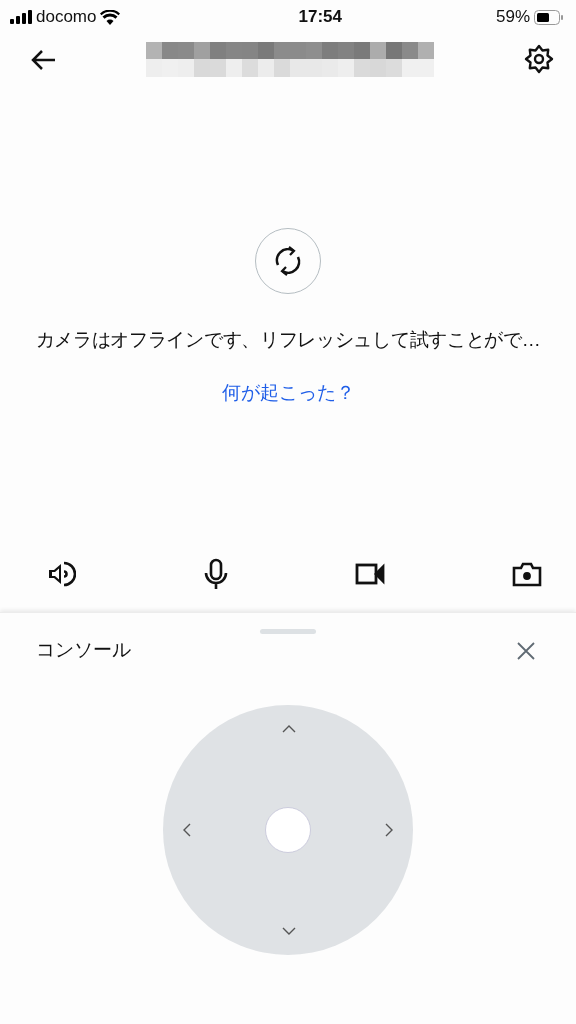 The image size is (576, 1024). I want to click on battery-percent: 59%, so click(512, 17).